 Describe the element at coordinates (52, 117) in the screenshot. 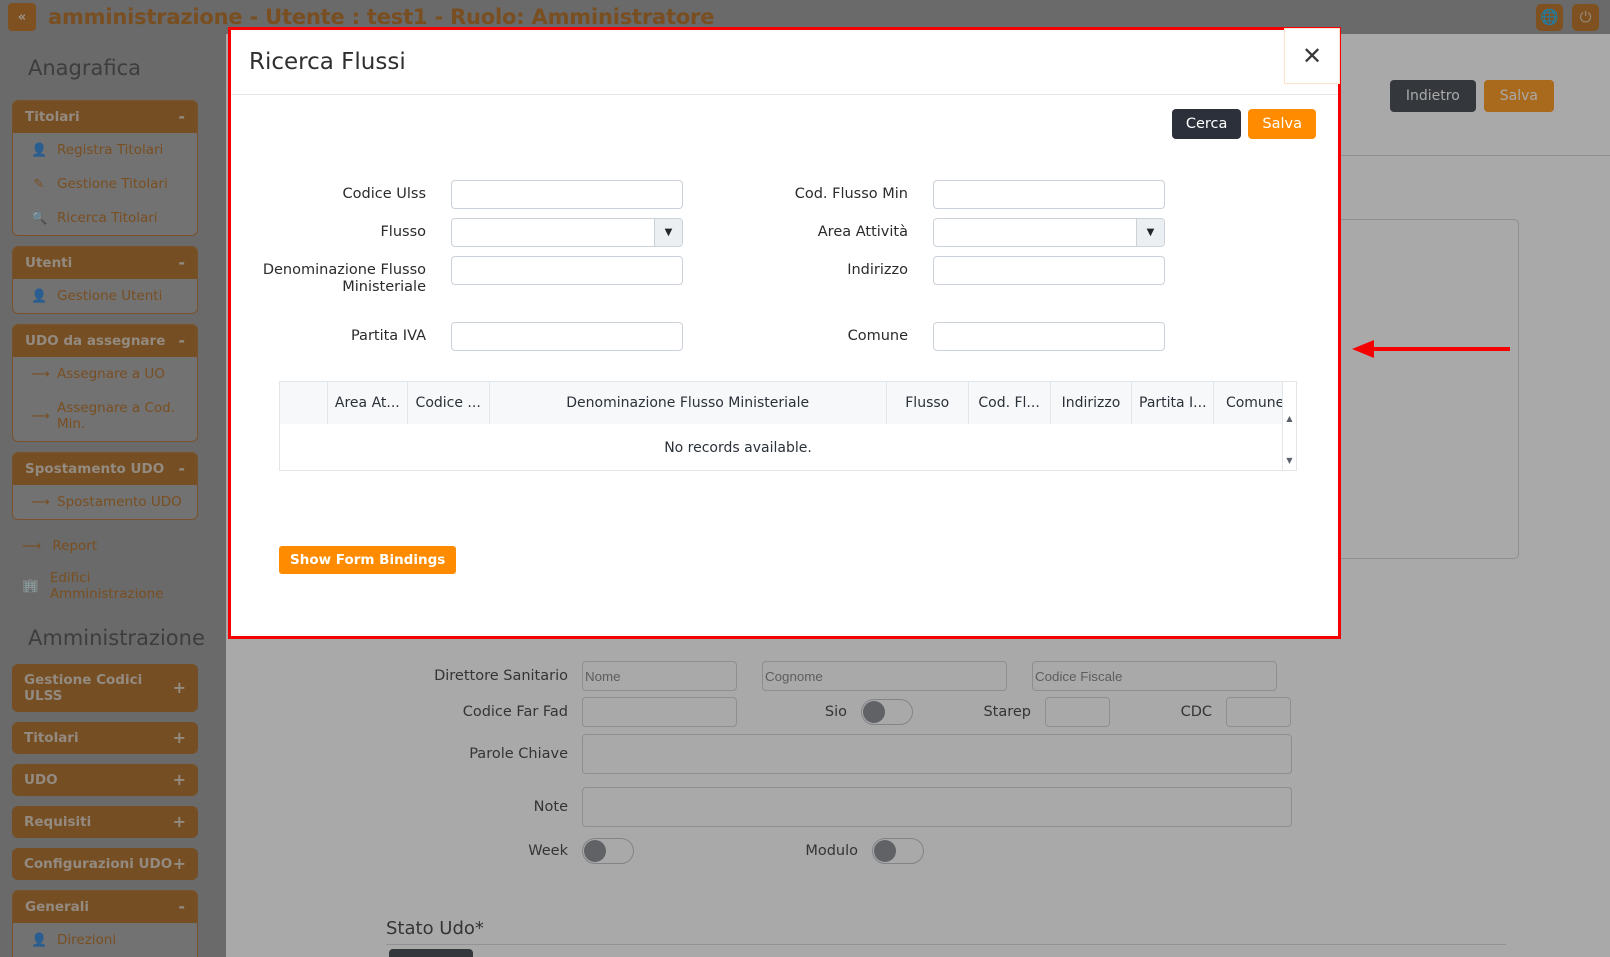

I see `sidebar-group-label: Titolari` at that location.